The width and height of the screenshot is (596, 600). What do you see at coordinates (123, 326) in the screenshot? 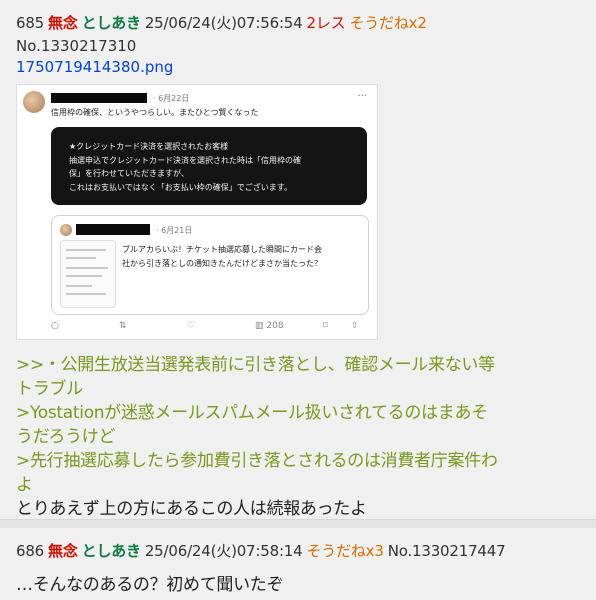
I see `retweet-icon: ⇅` at bounding box center [123, 326].